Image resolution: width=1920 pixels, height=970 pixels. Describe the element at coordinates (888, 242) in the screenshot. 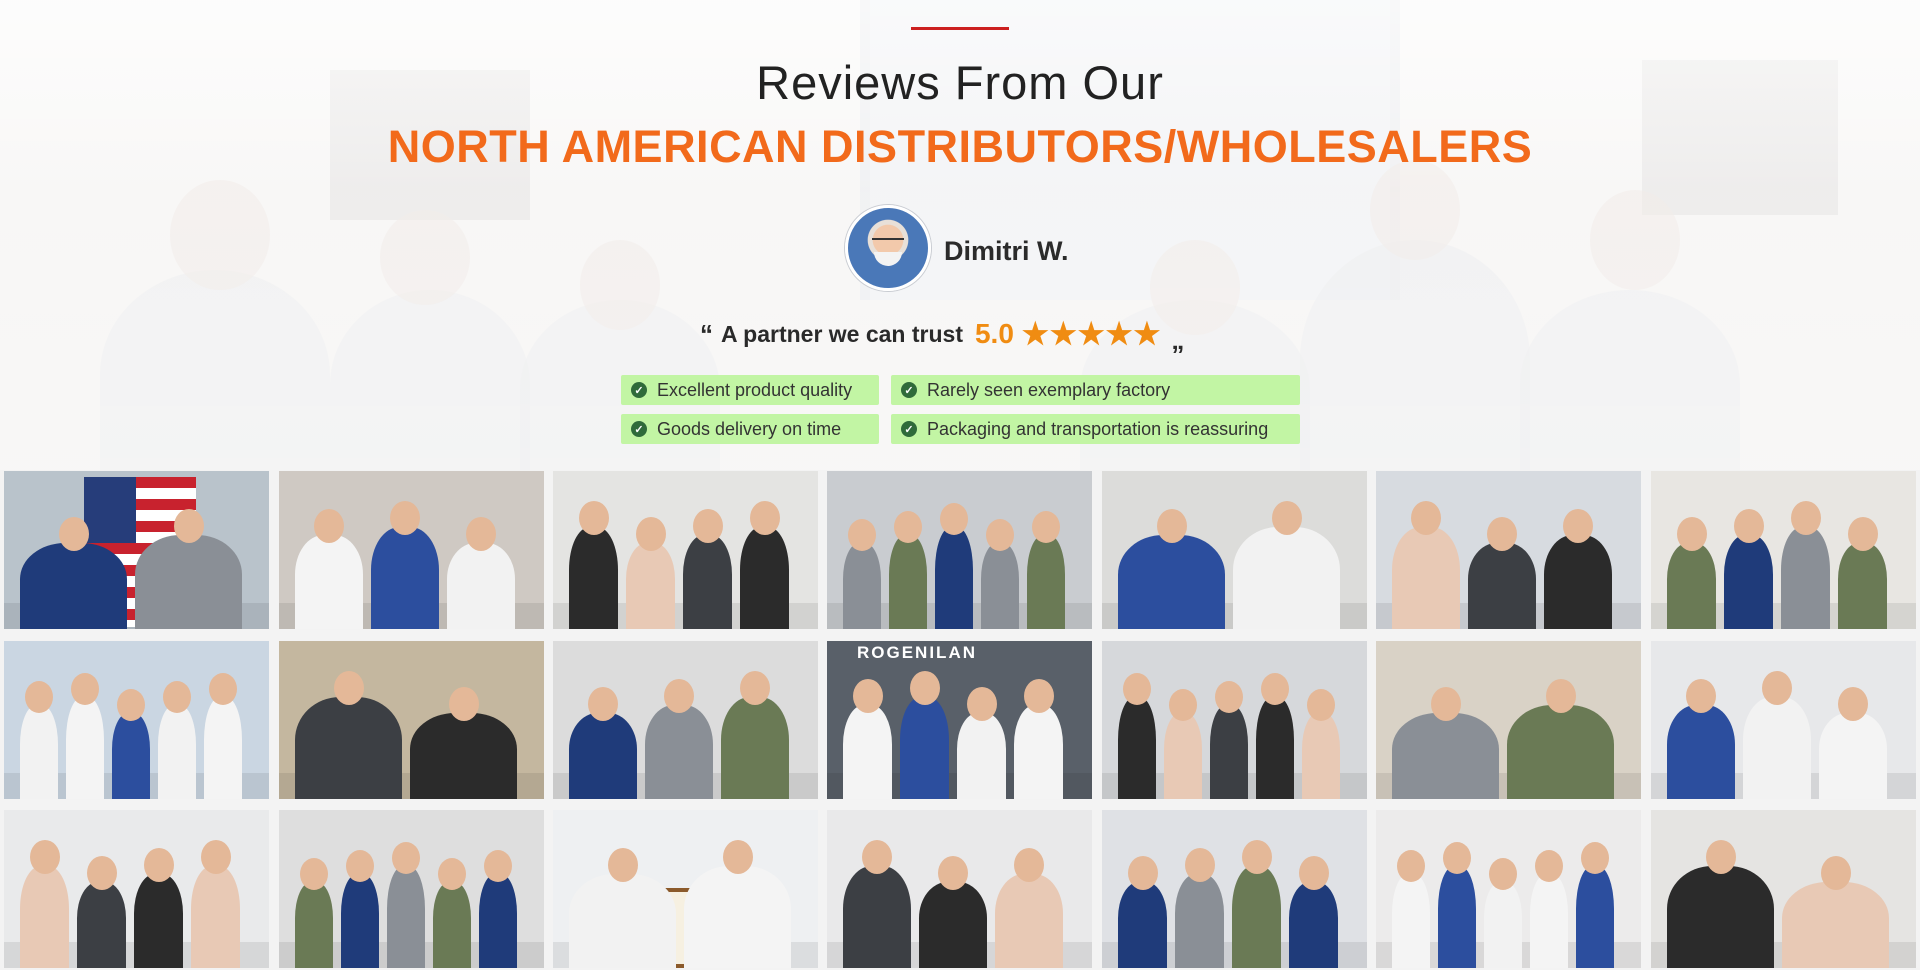

I see `avatar-glasses` at that location.